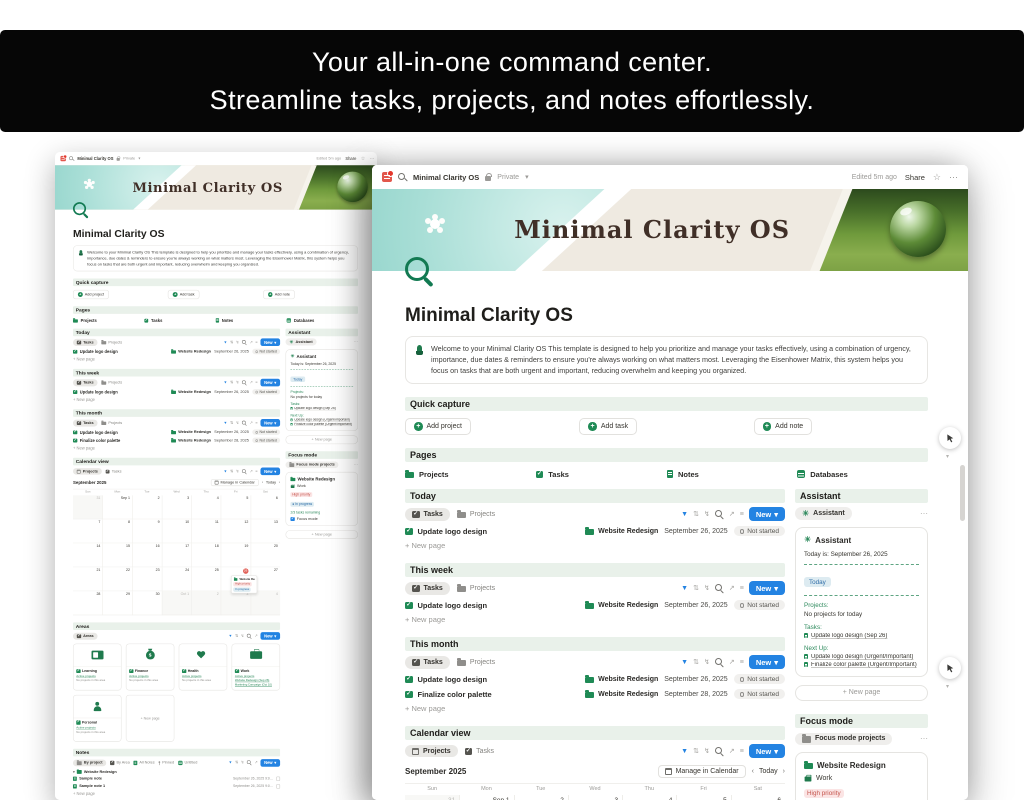  What do you see at coordinates (117, 603) in the screenshot?
I see `calendar-cell: 29` at bounding box center [117, 603].